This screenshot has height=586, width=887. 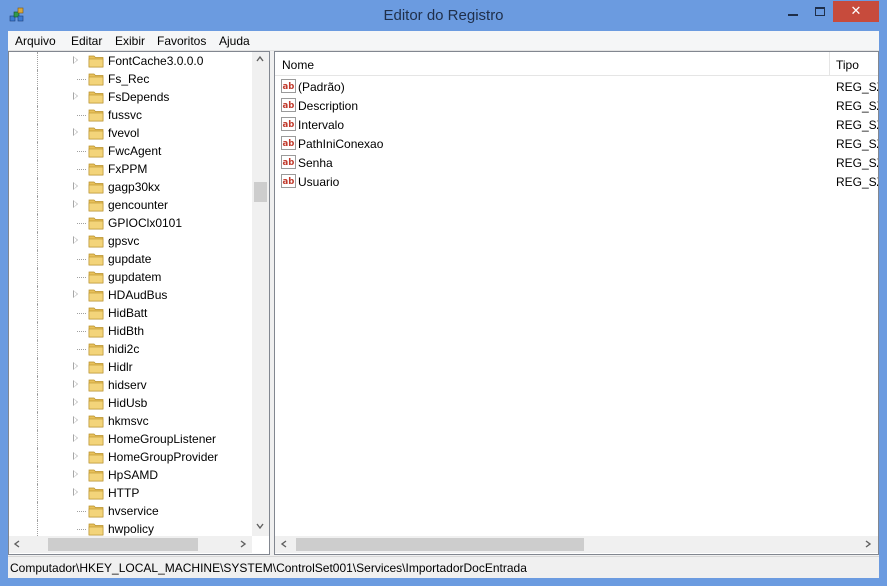 I want to click on value-name: PathIniConexao, so click(x=341, y=144).